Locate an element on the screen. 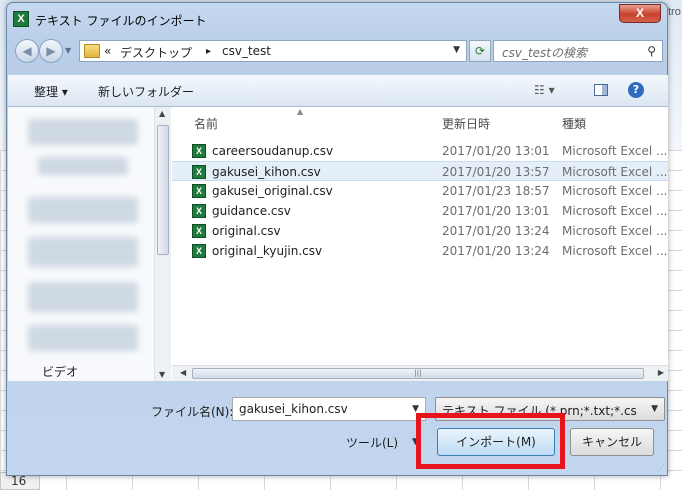  toolbar: 整理 ▾ 新しいフォルダー ☷ ▾ ? is located at coordinates (338, 91).